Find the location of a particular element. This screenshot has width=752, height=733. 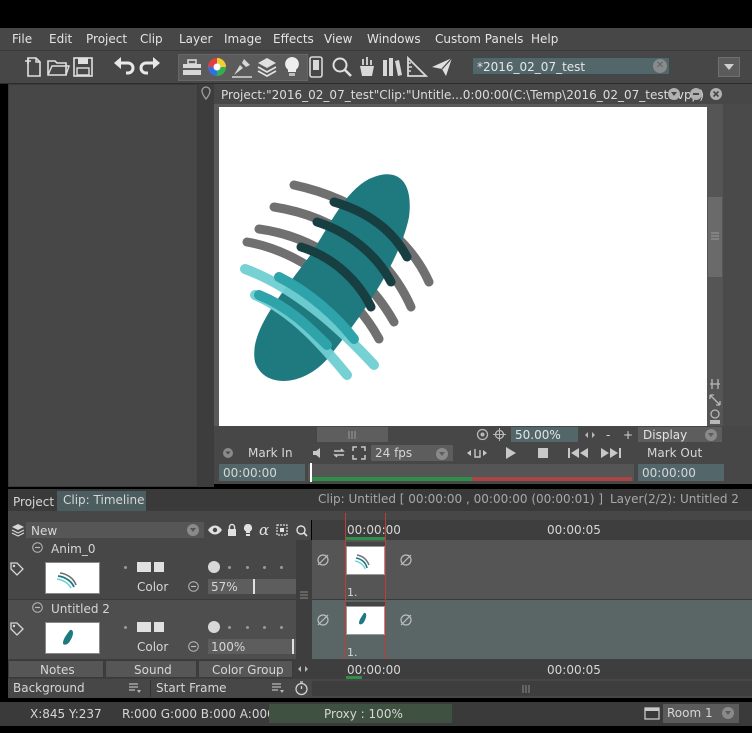

tag-icon is located at coordinates (17, 629).